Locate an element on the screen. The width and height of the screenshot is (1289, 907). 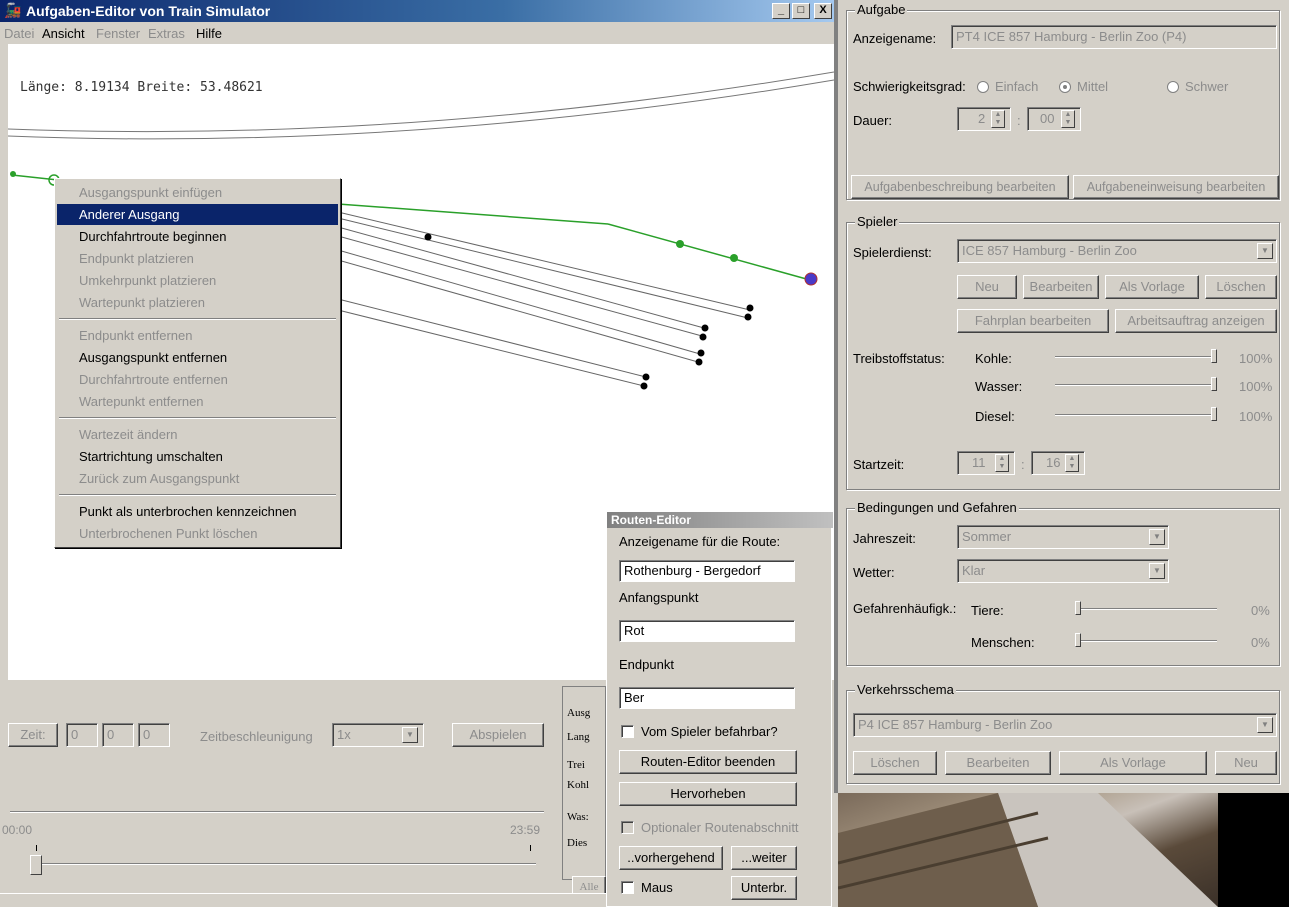
ctx-item: Endpunkt platzieren is located at coordinates (197, 258).